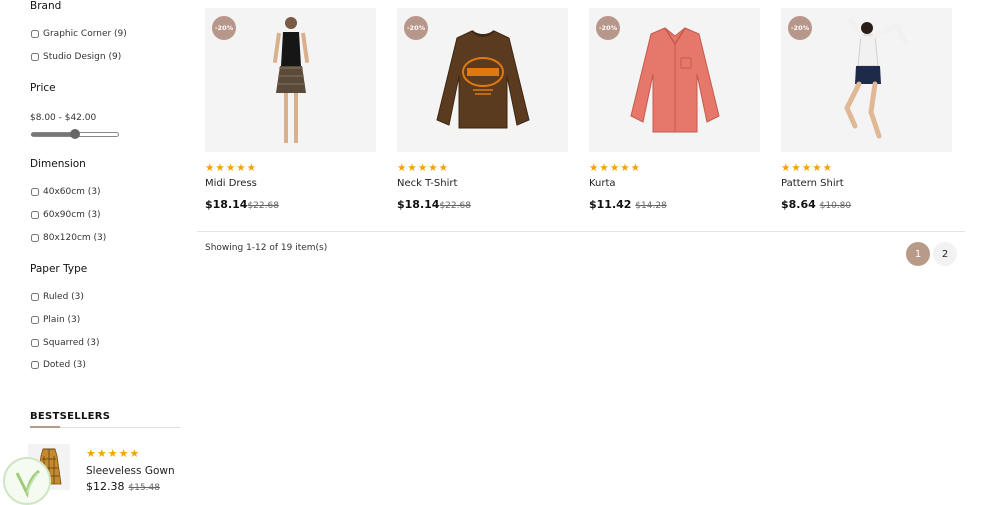  What do you see at coordinates (945, 254) in the screenshot?
I see `page-button-2: 2` at bounding box center [945, 254].